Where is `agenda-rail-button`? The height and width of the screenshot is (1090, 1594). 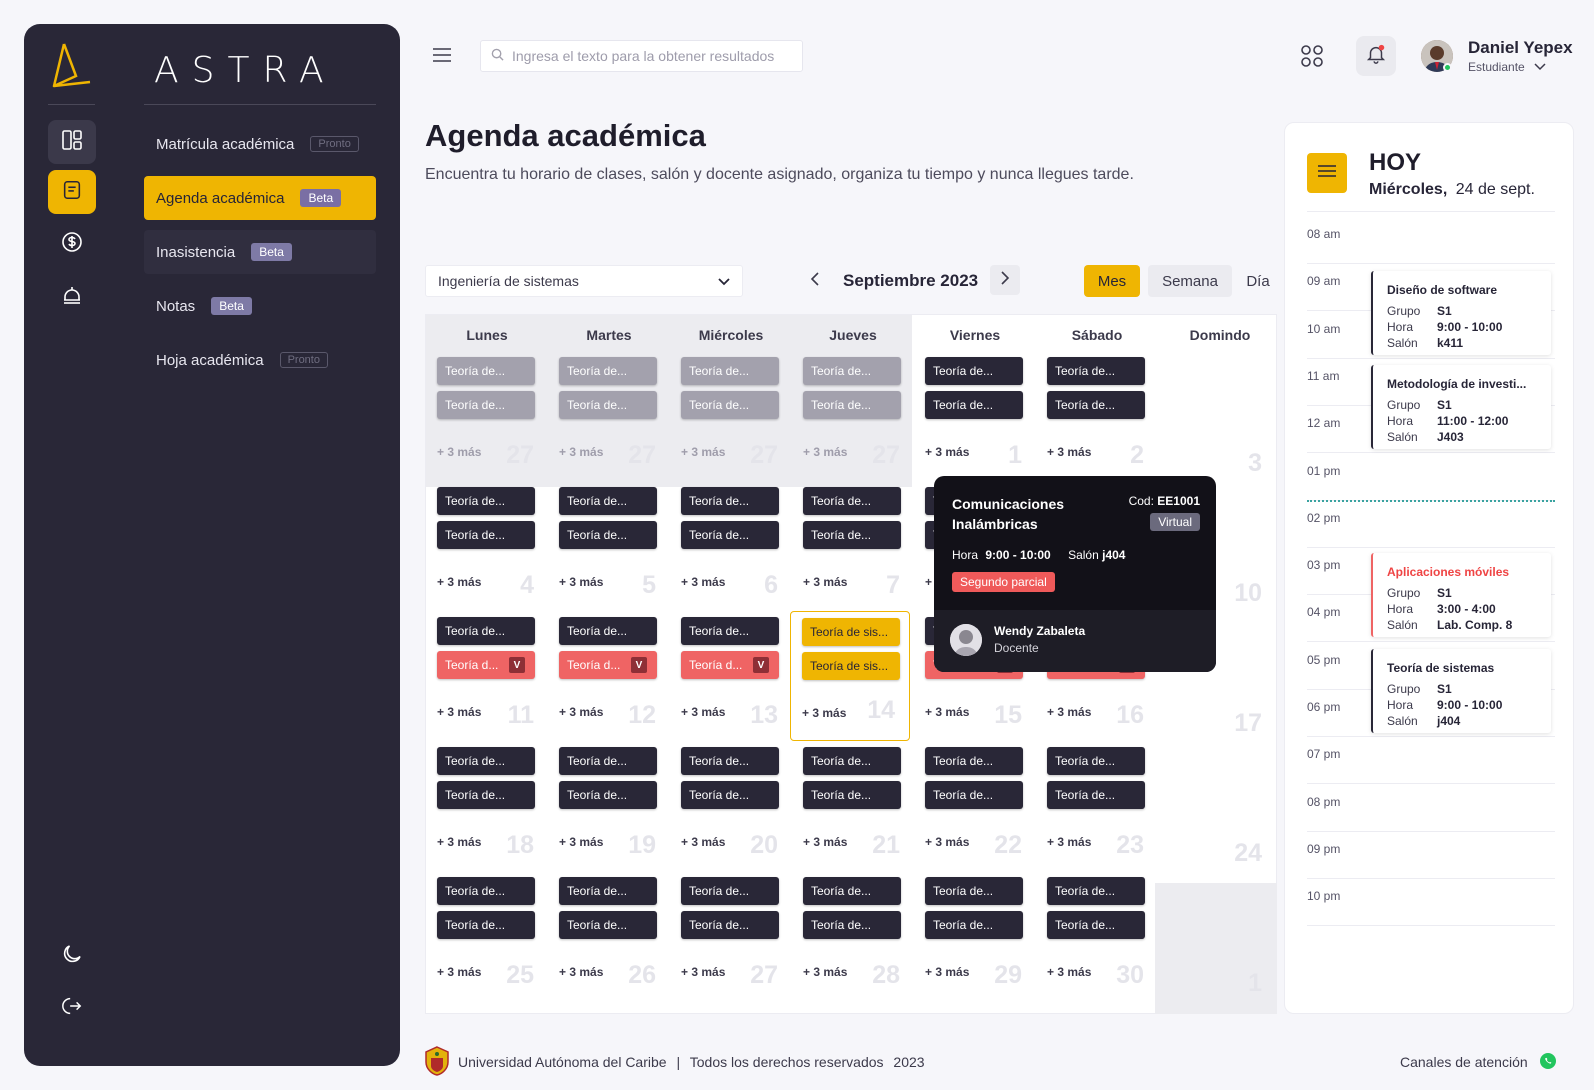
agenda-rail-button is located at coordinates (72, 192).